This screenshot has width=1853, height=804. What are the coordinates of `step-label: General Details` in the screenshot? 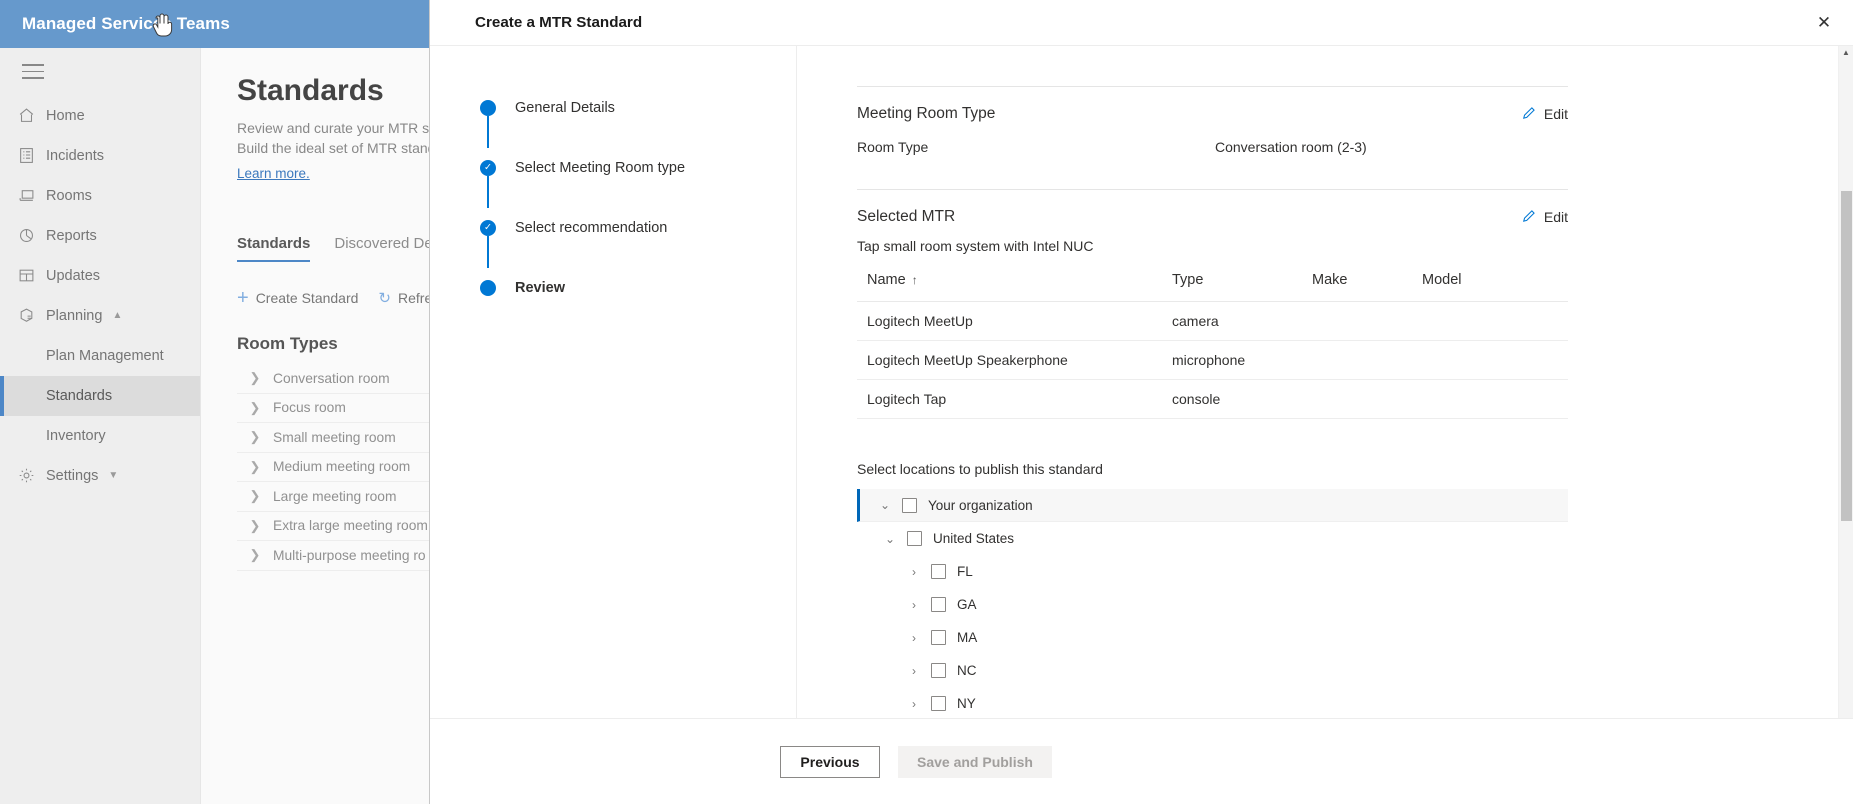 It's located at (565, 108).